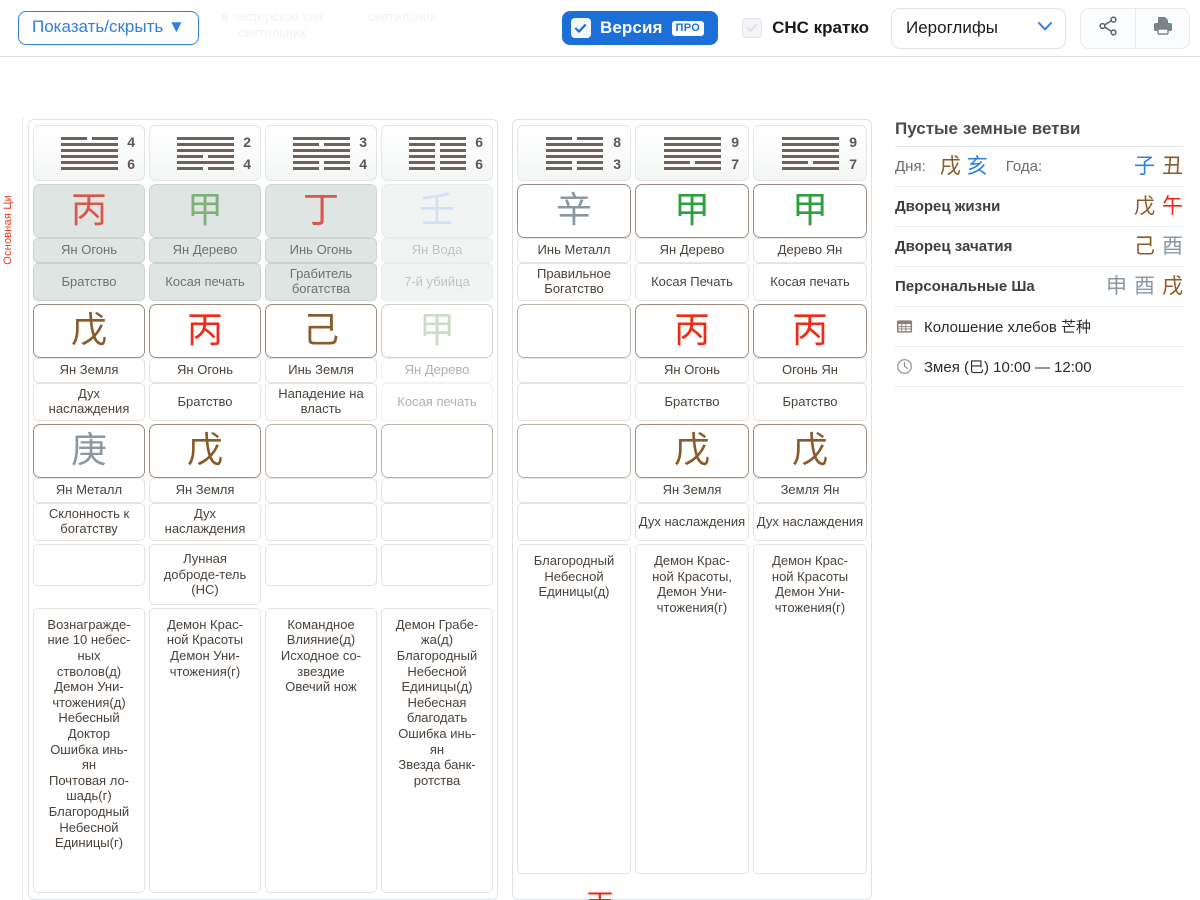 This screenshot has height=900, width=1200. I want to click on pillar-column: 丙 Ян Огонь Братство, so click(205, 362).